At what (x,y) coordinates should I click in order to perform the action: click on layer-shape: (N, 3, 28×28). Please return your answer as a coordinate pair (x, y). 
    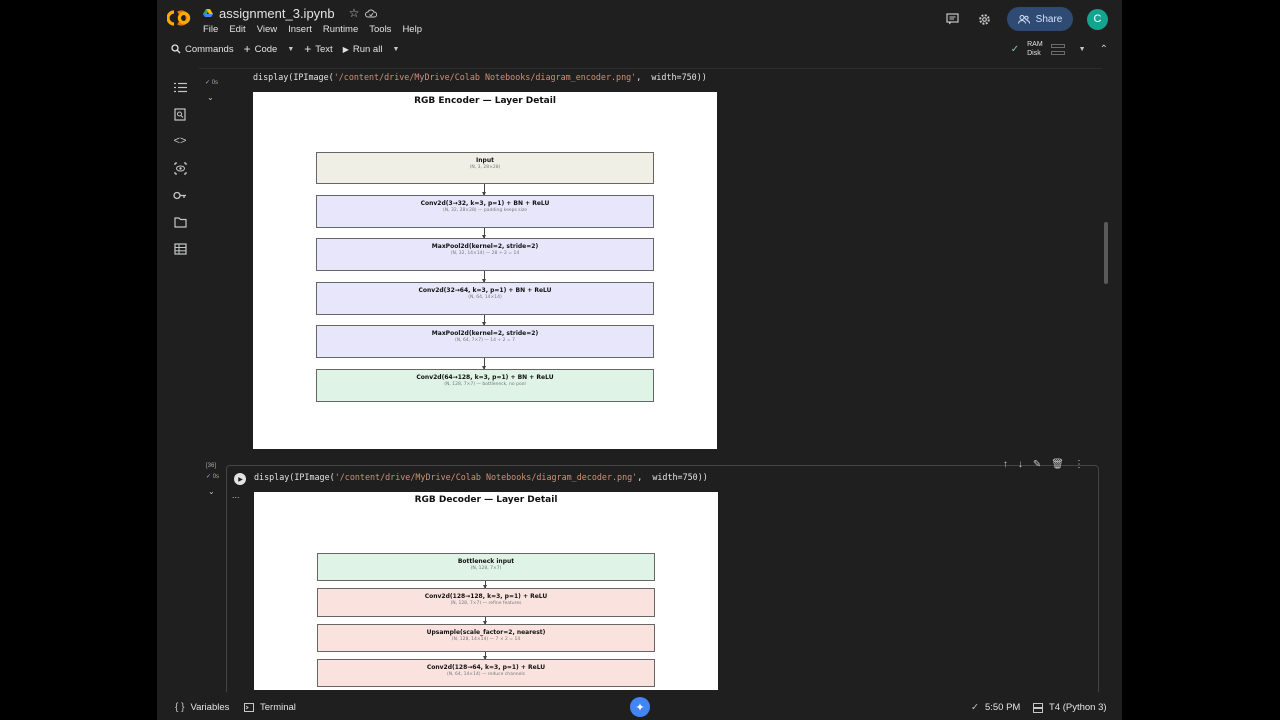
    Looking at the image, I should click on (485, 167).